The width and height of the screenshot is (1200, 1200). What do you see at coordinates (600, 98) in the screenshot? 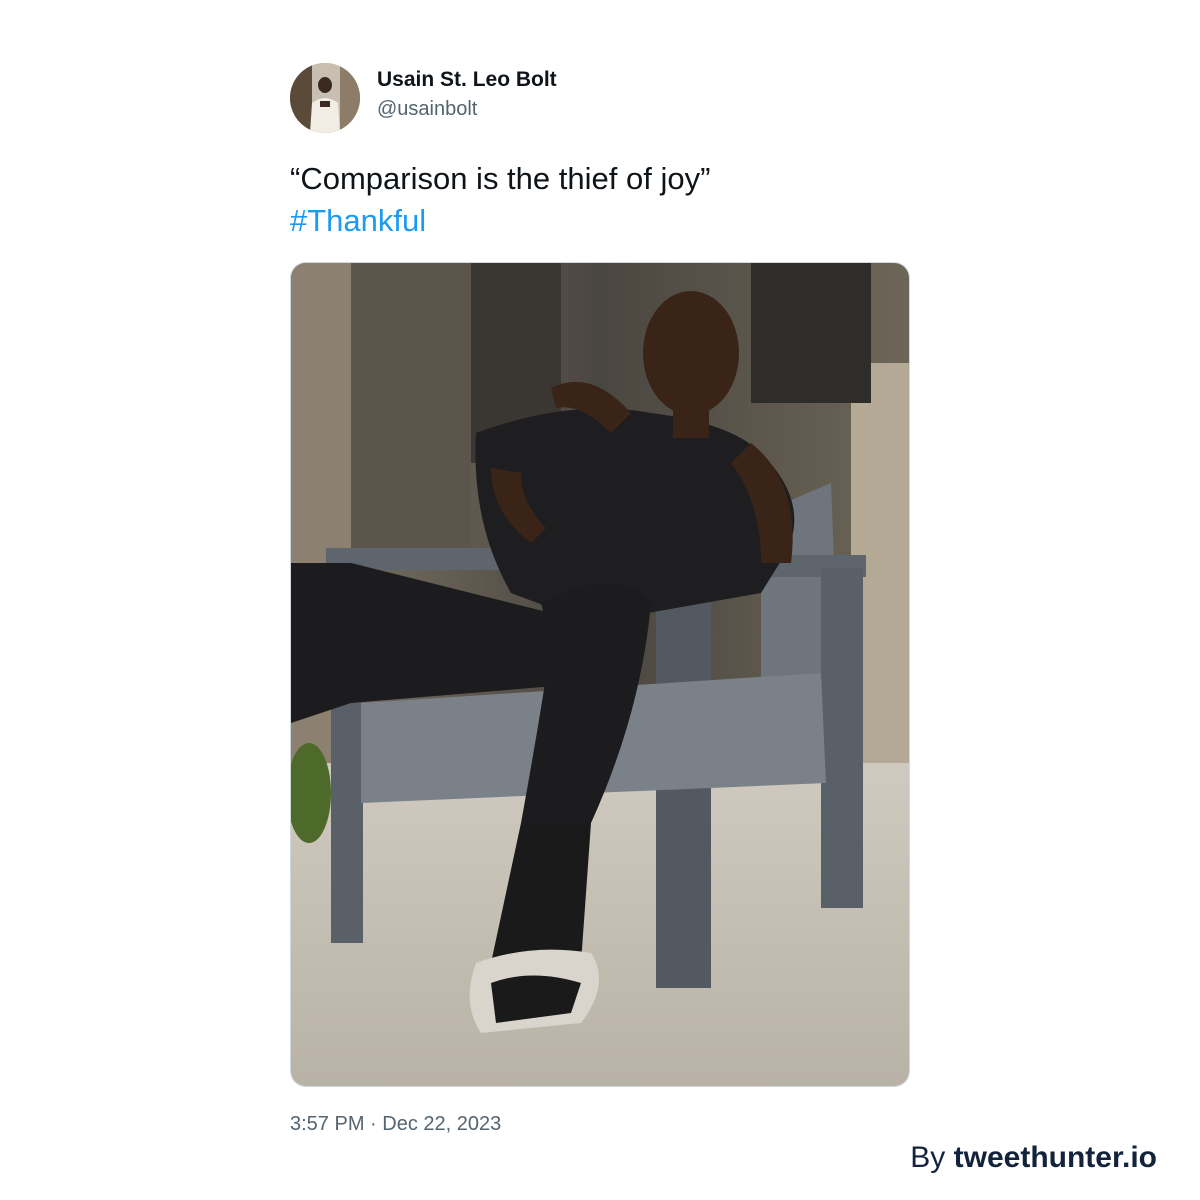
I see `tweet-header: Usain St. Leo Bolt @usainbolt` at bounding box center [600, 98].